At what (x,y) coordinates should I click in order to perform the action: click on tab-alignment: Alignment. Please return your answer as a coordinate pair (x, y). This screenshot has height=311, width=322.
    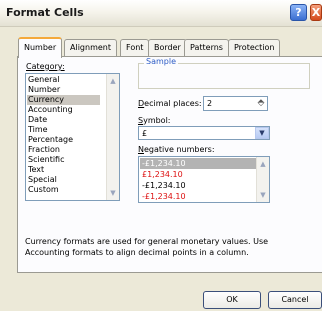
    Looking at the image, I should click on (90, 47).